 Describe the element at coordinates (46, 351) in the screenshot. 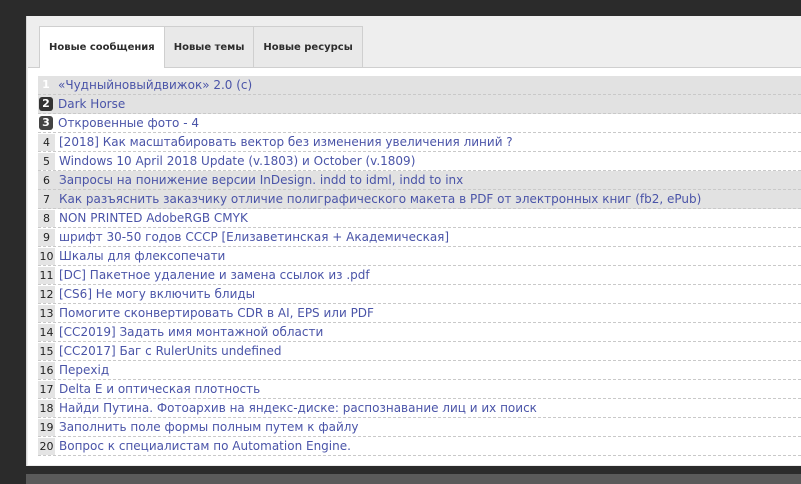

I see `rank-number: 15` at that location.